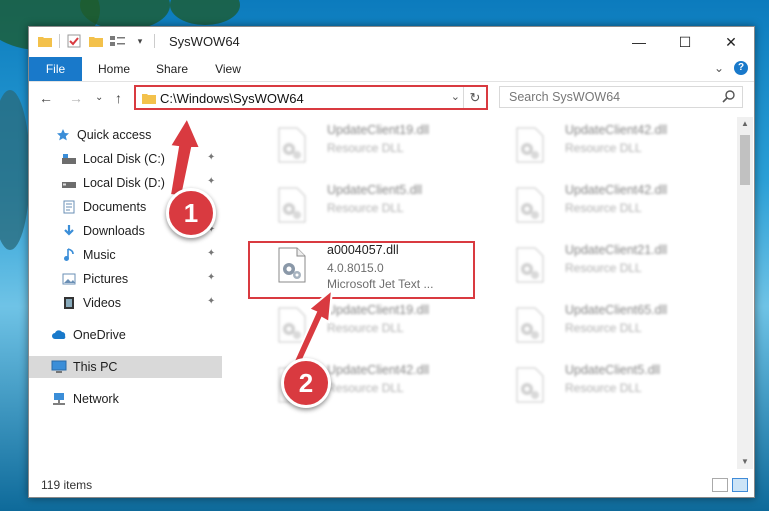 The width and height of the screenshot is (769, 511). I want to click on sidebar-item-videos: Videos ✦, so click(125, 303).